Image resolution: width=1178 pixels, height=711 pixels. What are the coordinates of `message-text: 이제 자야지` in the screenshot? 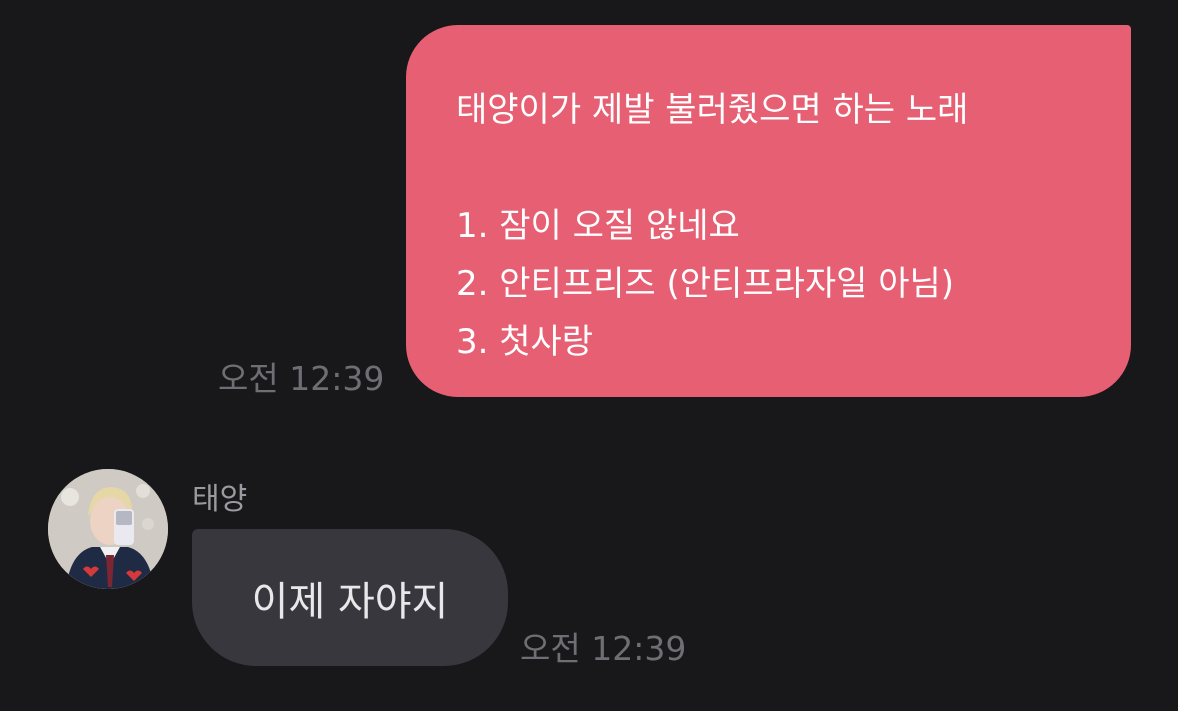 It's located at (350, 601).